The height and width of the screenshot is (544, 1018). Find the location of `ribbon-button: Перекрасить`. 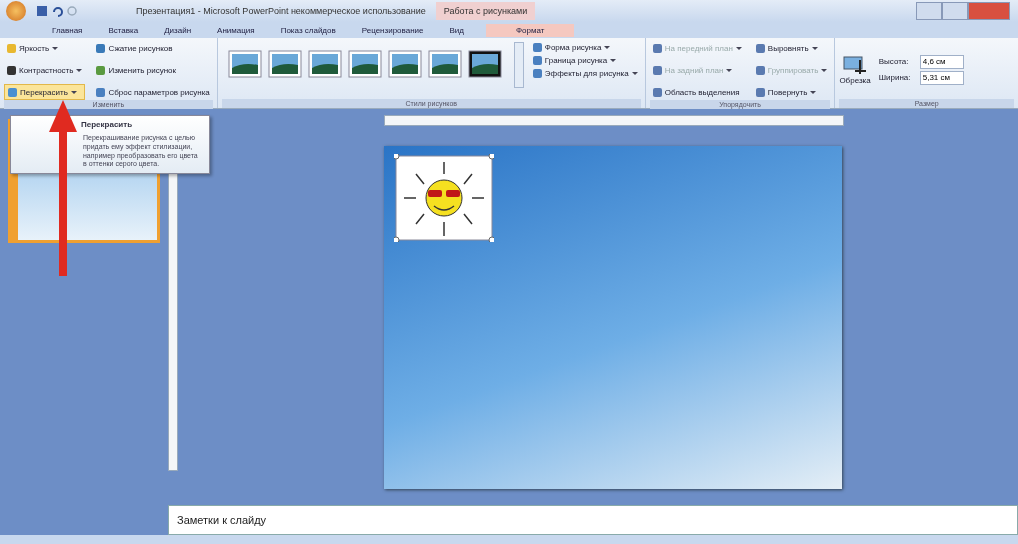

ribbon-button: Перекрасить is located at coordinates (45, 92).